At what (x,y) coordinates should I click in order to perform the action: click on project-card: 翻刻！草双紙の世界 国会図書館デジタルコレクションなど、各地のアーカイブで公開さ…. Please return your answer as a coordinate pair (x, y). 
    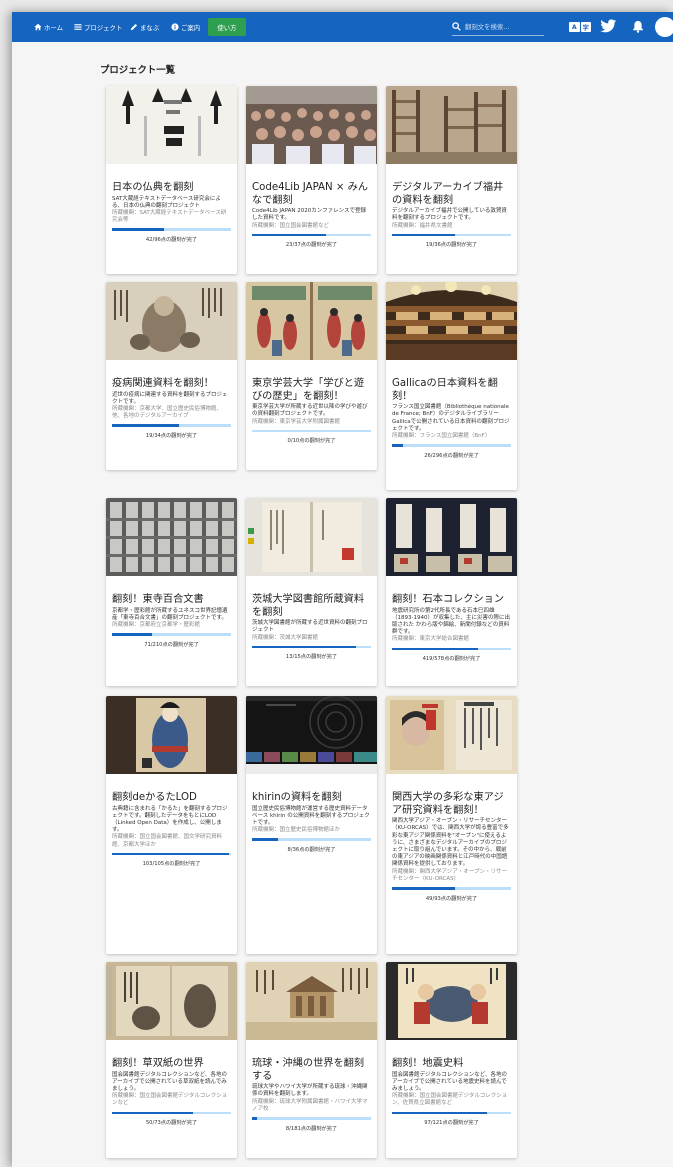
    Looking at the image, I should click on (171, 1060).